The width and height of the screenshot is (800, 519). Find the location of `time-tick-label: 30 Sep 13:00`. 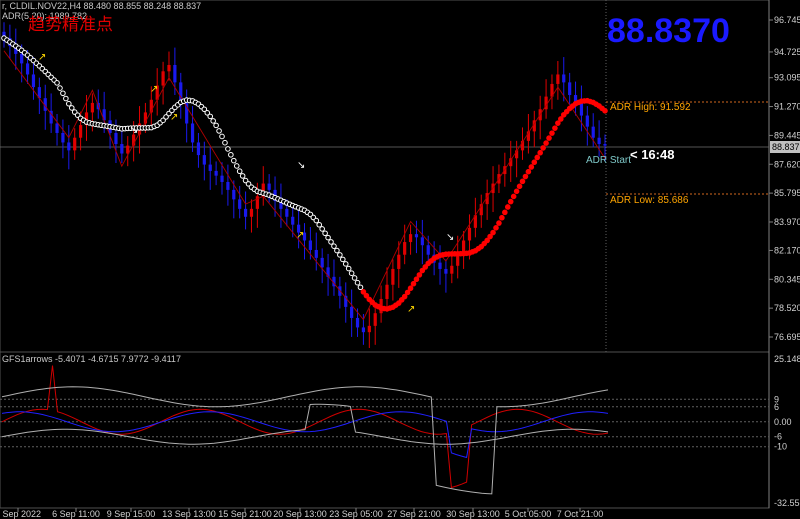

time-tick-label: 30 Sep 13:00 is located at coordinates (473, 514).